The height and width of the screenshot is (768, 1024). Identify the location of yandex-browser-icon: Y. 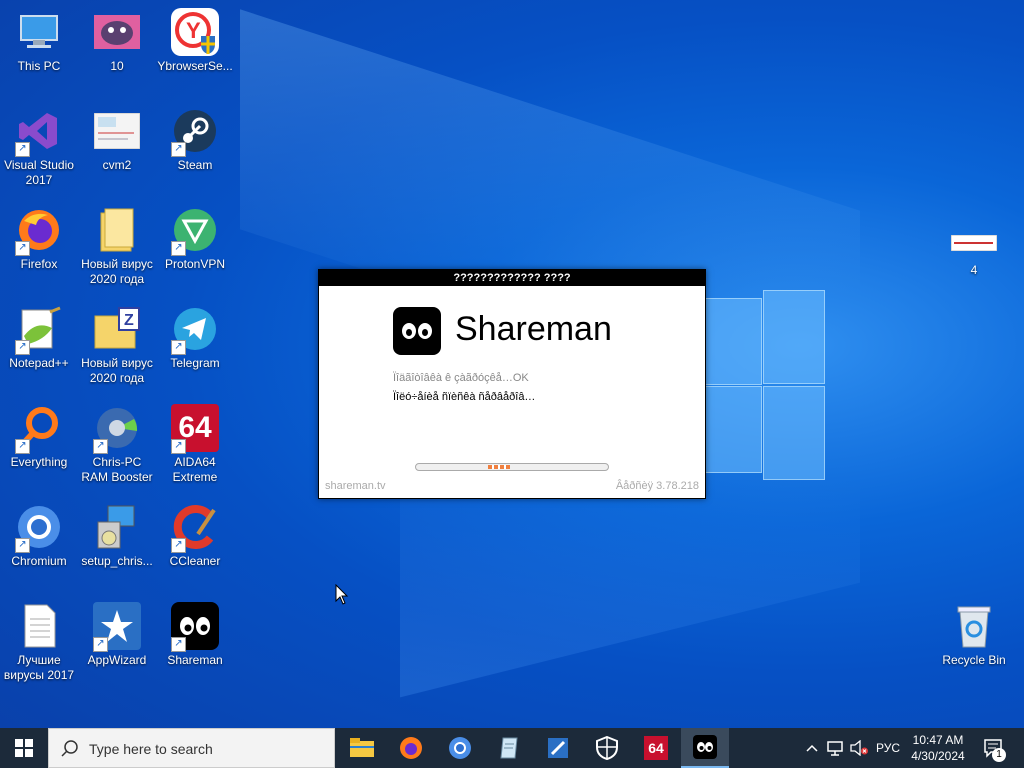
(195, 32).